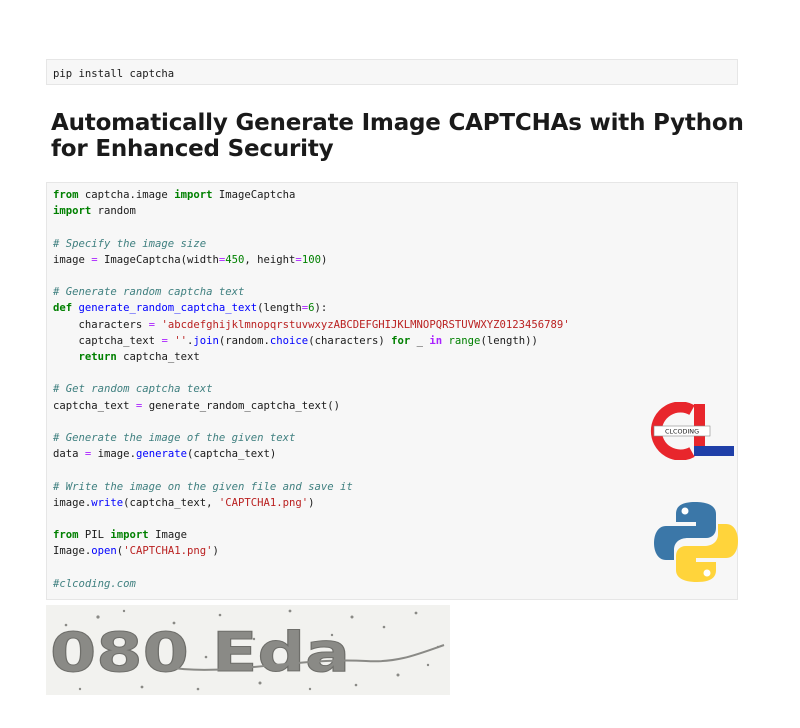  I want to click on svg-text: CLCODING, so click(682, 432).